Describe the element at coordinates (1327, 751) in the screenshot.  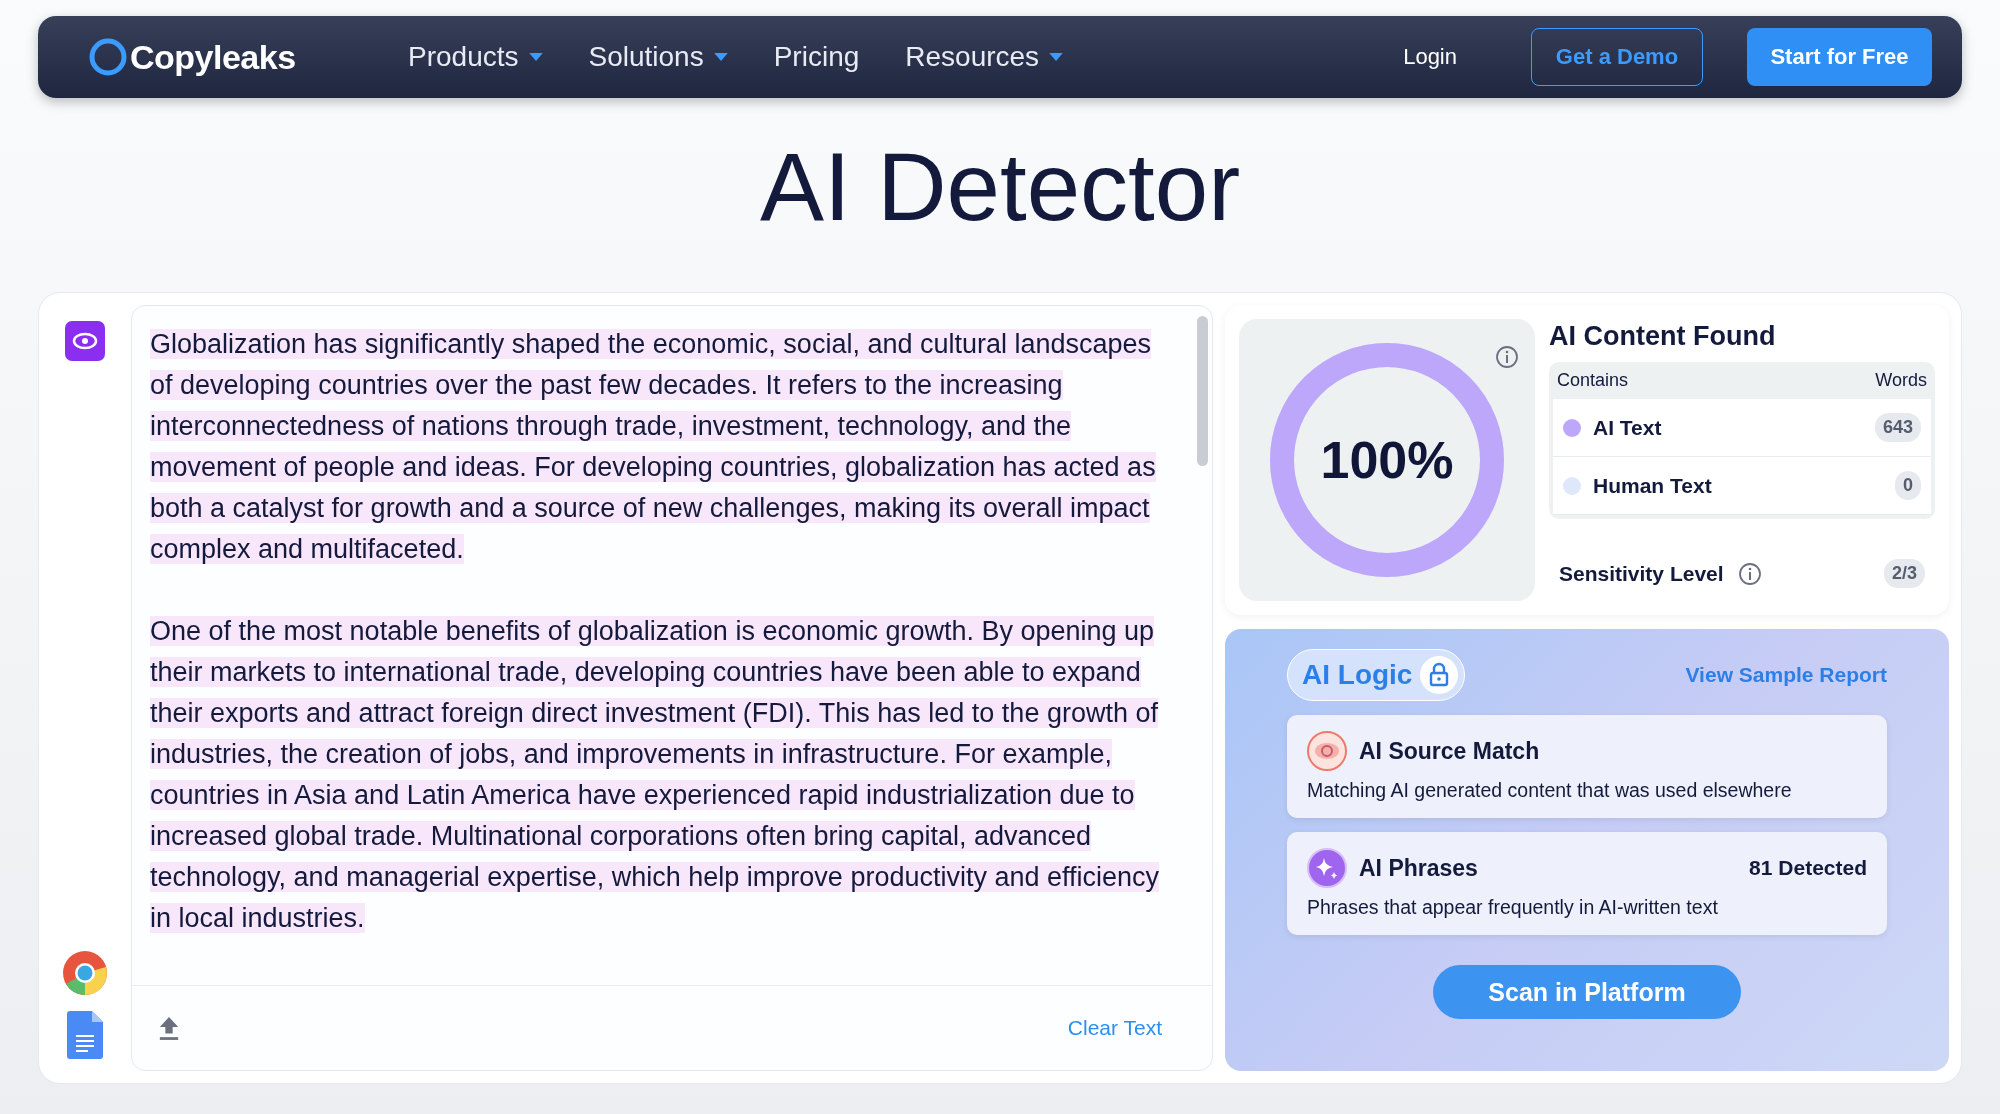
I see `eye-search-icon` at that location.